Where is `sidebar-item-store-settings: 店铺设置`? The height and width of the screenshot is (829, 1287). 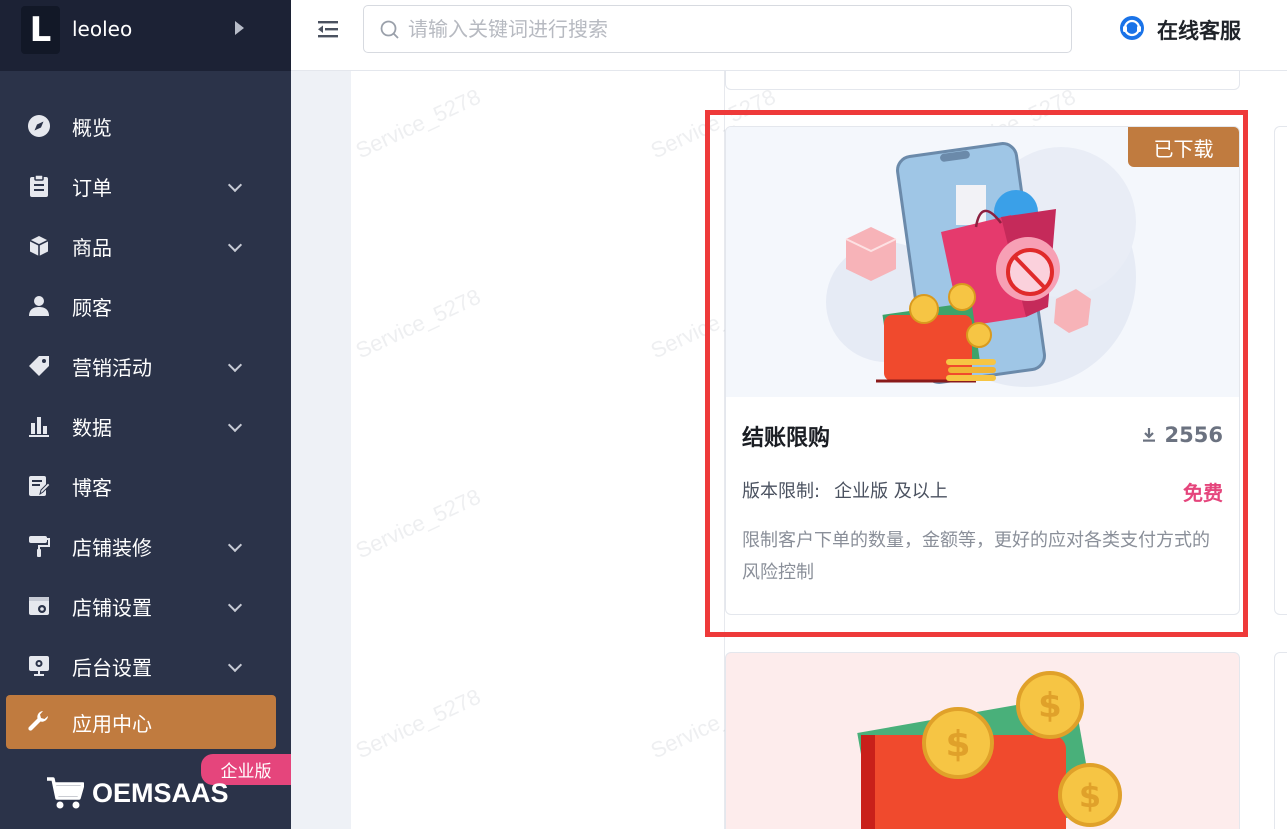
sidebar-item-store-settings: 店铺设置 is located at coordinates (145, 606).